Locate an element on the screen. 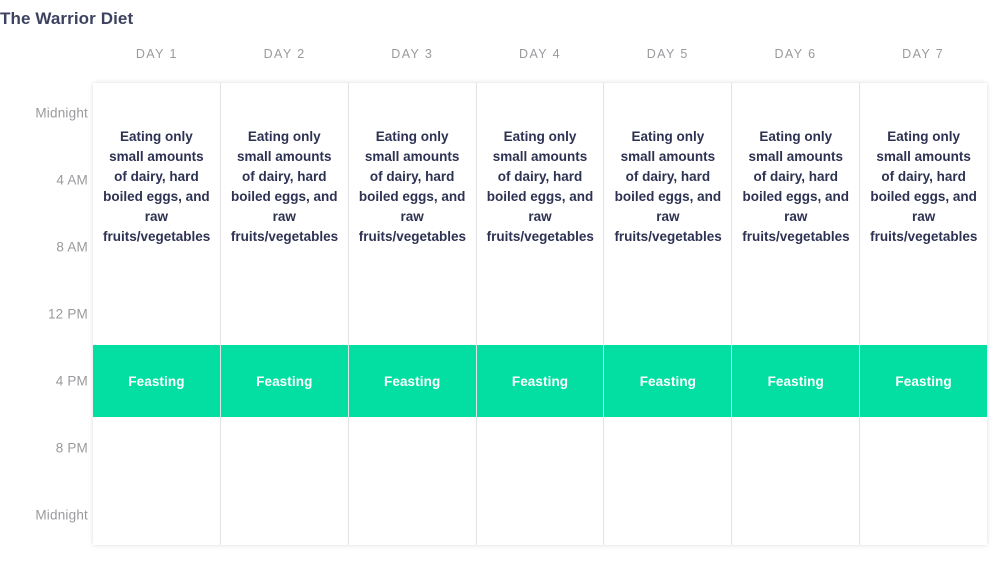 This screenshot has height=563, width=1000. day-header-3: DAY 3 is located at coordinates (412, 54).